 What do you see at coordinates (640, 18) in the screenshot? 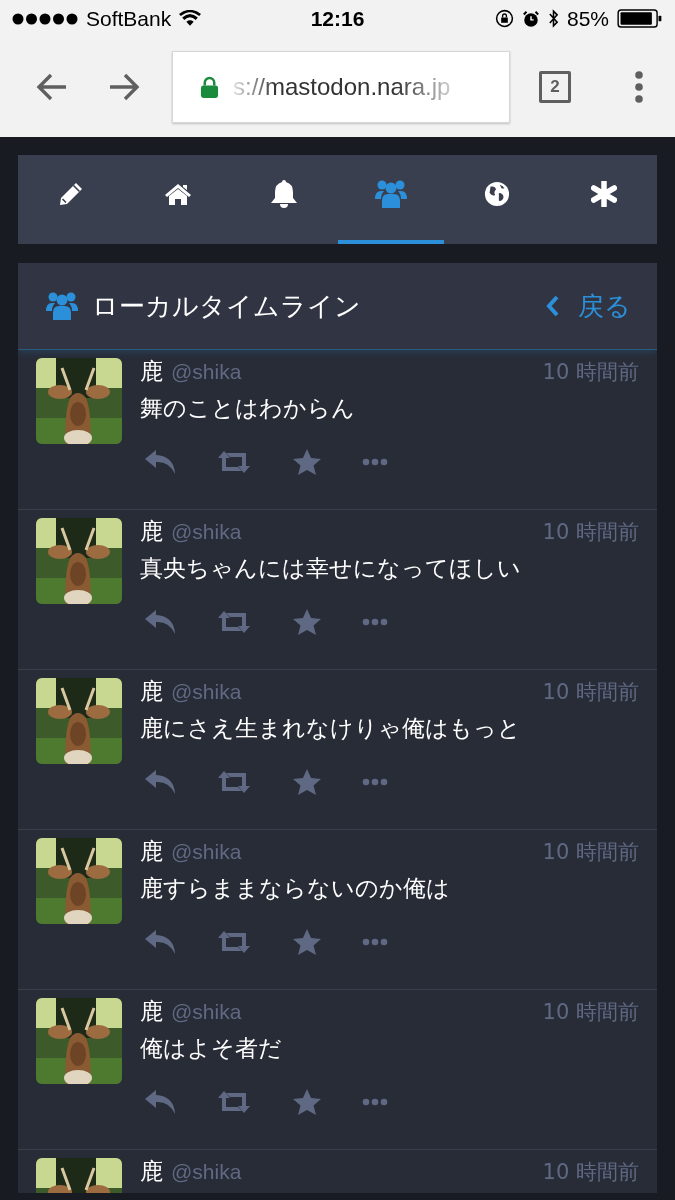
I see `battery-icon` at bounding box center [640, 18].